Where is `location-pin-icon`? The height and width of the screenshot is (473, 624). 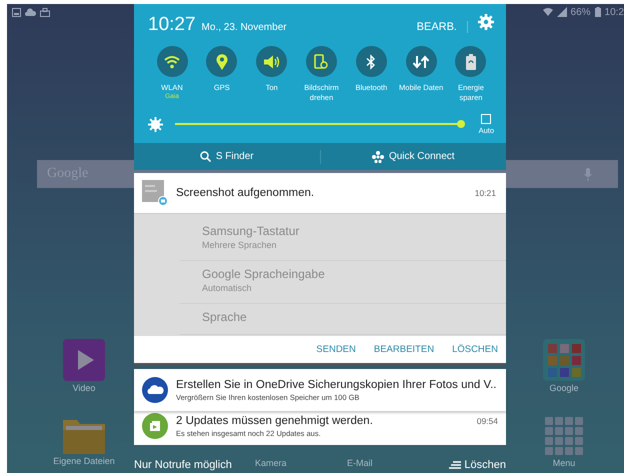
location-pin-icon is located at coordinates (222, 62).